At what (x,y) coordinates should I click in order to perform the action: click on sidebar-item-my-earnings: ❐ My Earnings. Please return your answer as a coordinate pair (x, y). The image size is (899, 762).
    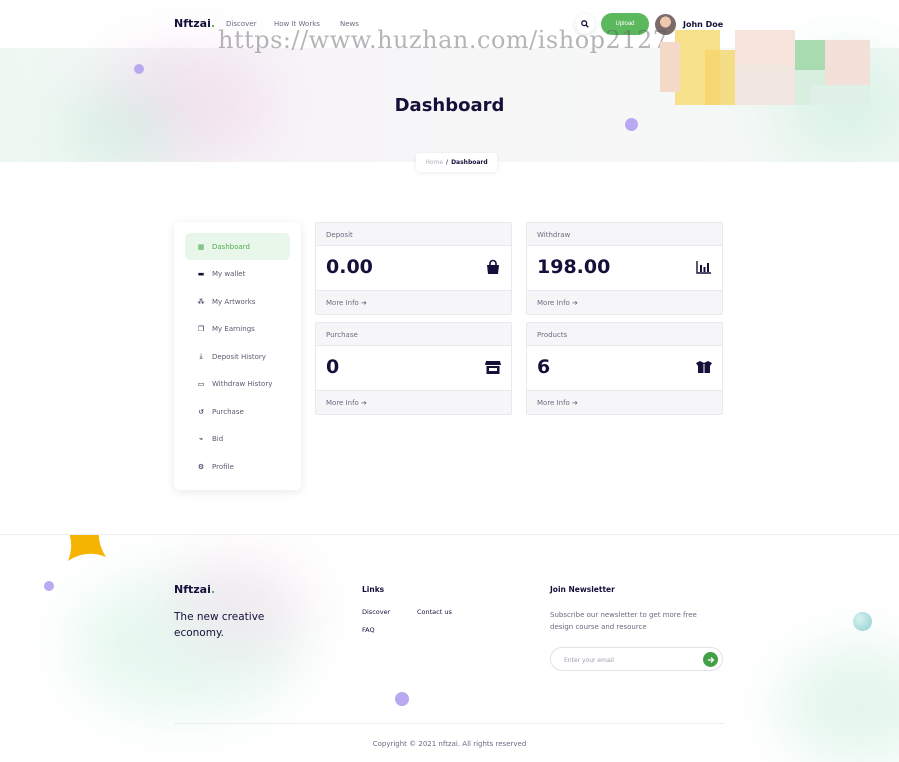
    Looking at the image, I should click on (237, 328).